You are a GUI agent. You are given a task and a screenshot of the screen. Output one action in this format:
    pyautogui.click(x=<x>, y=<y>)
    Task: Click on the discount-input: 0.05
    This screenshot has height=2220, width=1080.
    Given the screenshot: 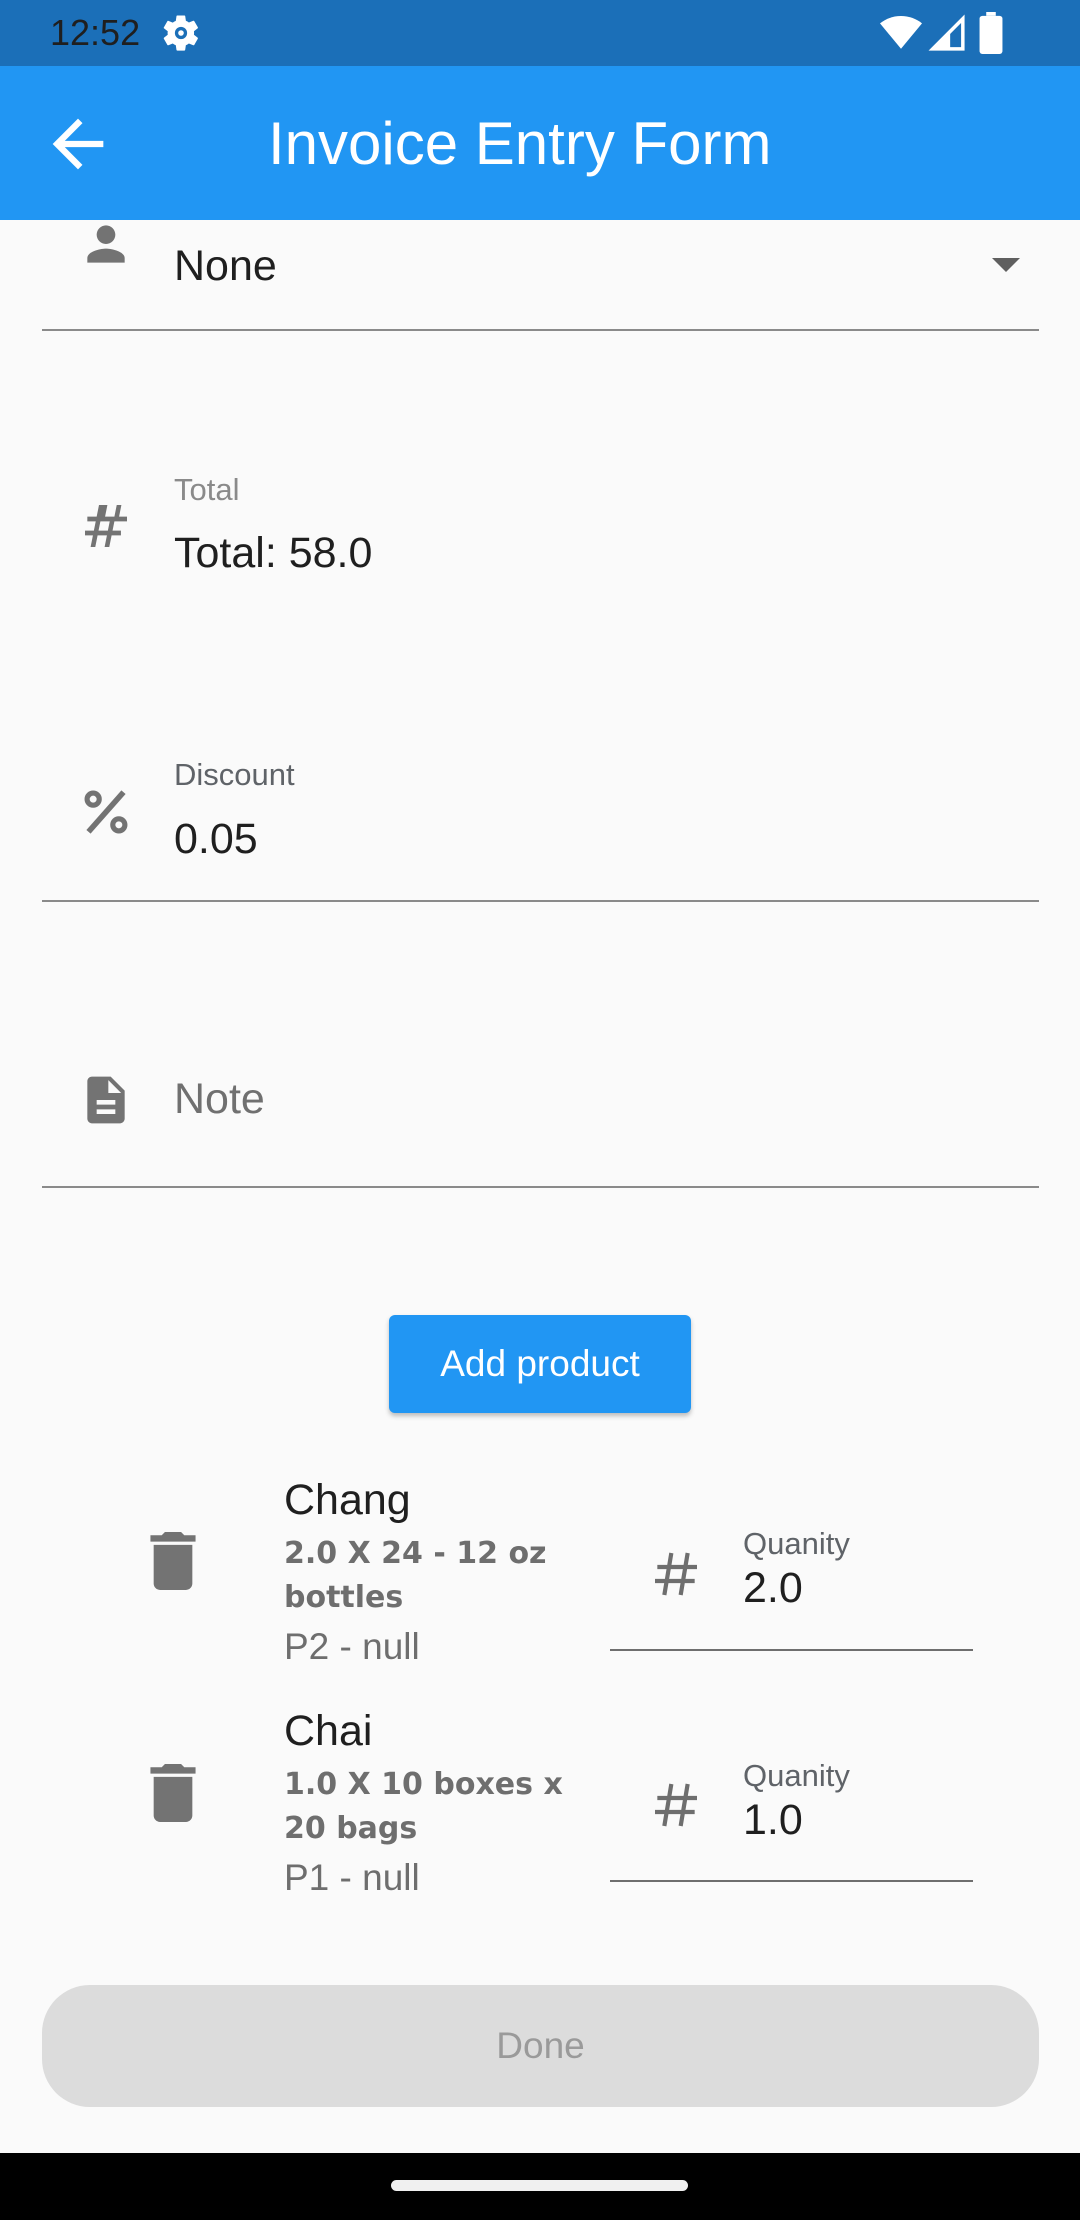 What is the action you would take?
    pyautogui.click(x=216, y=839)
    